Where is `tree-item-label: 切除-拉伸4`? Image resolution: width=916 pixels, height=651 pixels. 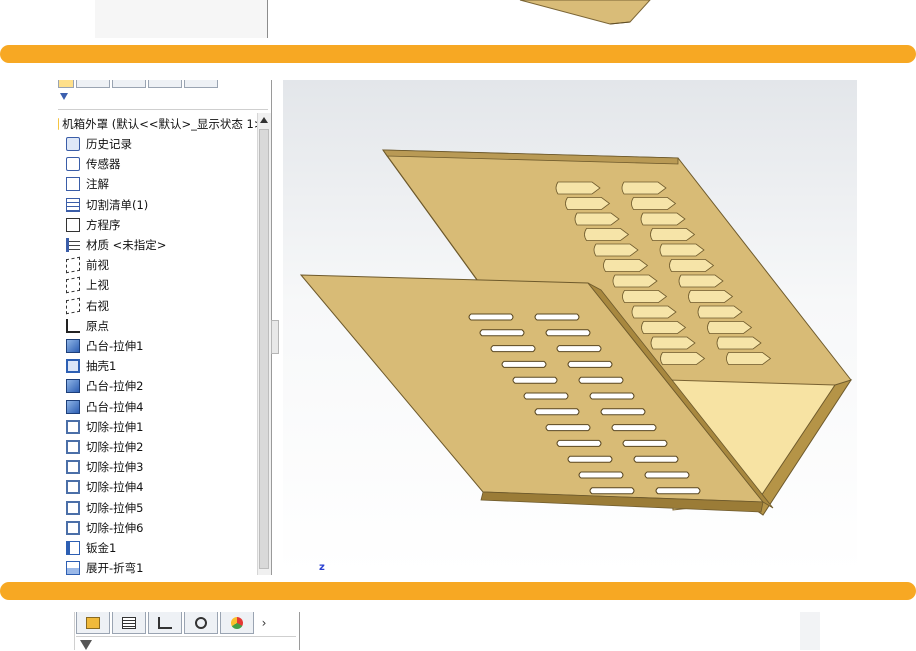 tree-item-label: 切除-拉伸4 is located at coordinates (115, 487).